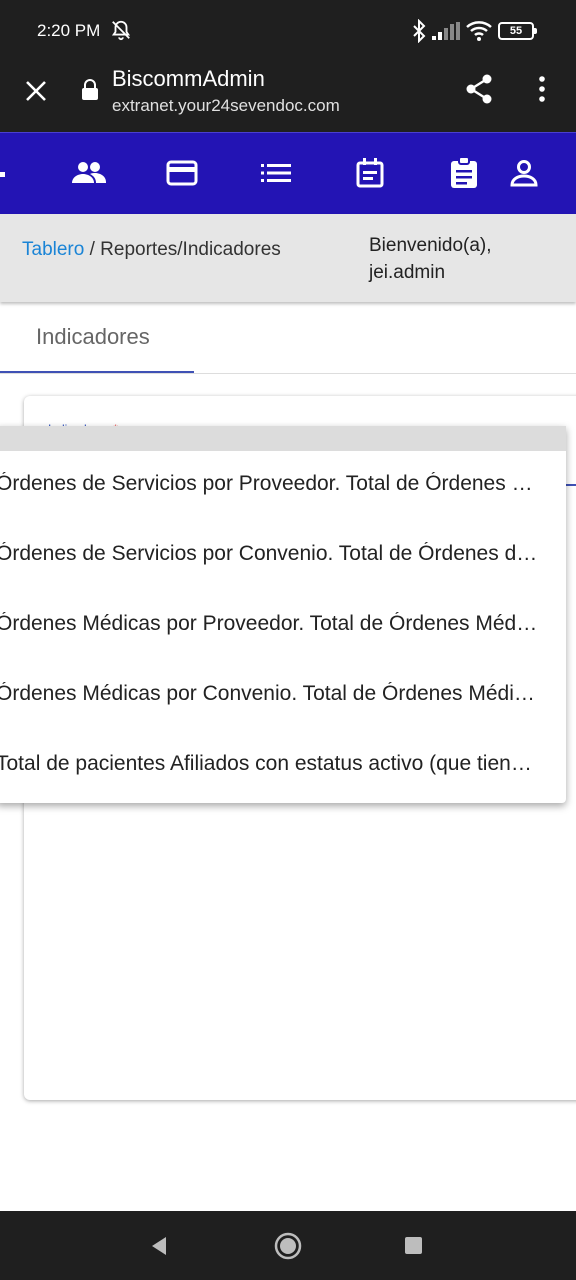 The width and height of the screenshot is (576, 1280). Describe the element at coordinates (430, 245) in the screenshot. I see `welcome-greeting: Bienvenido(a),` at that location.